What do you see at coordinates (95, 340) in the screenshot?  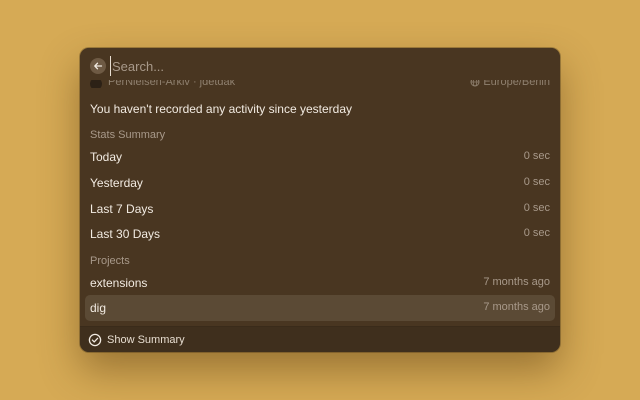 I see `check-circle-icon` at bounding box center [95, 340].